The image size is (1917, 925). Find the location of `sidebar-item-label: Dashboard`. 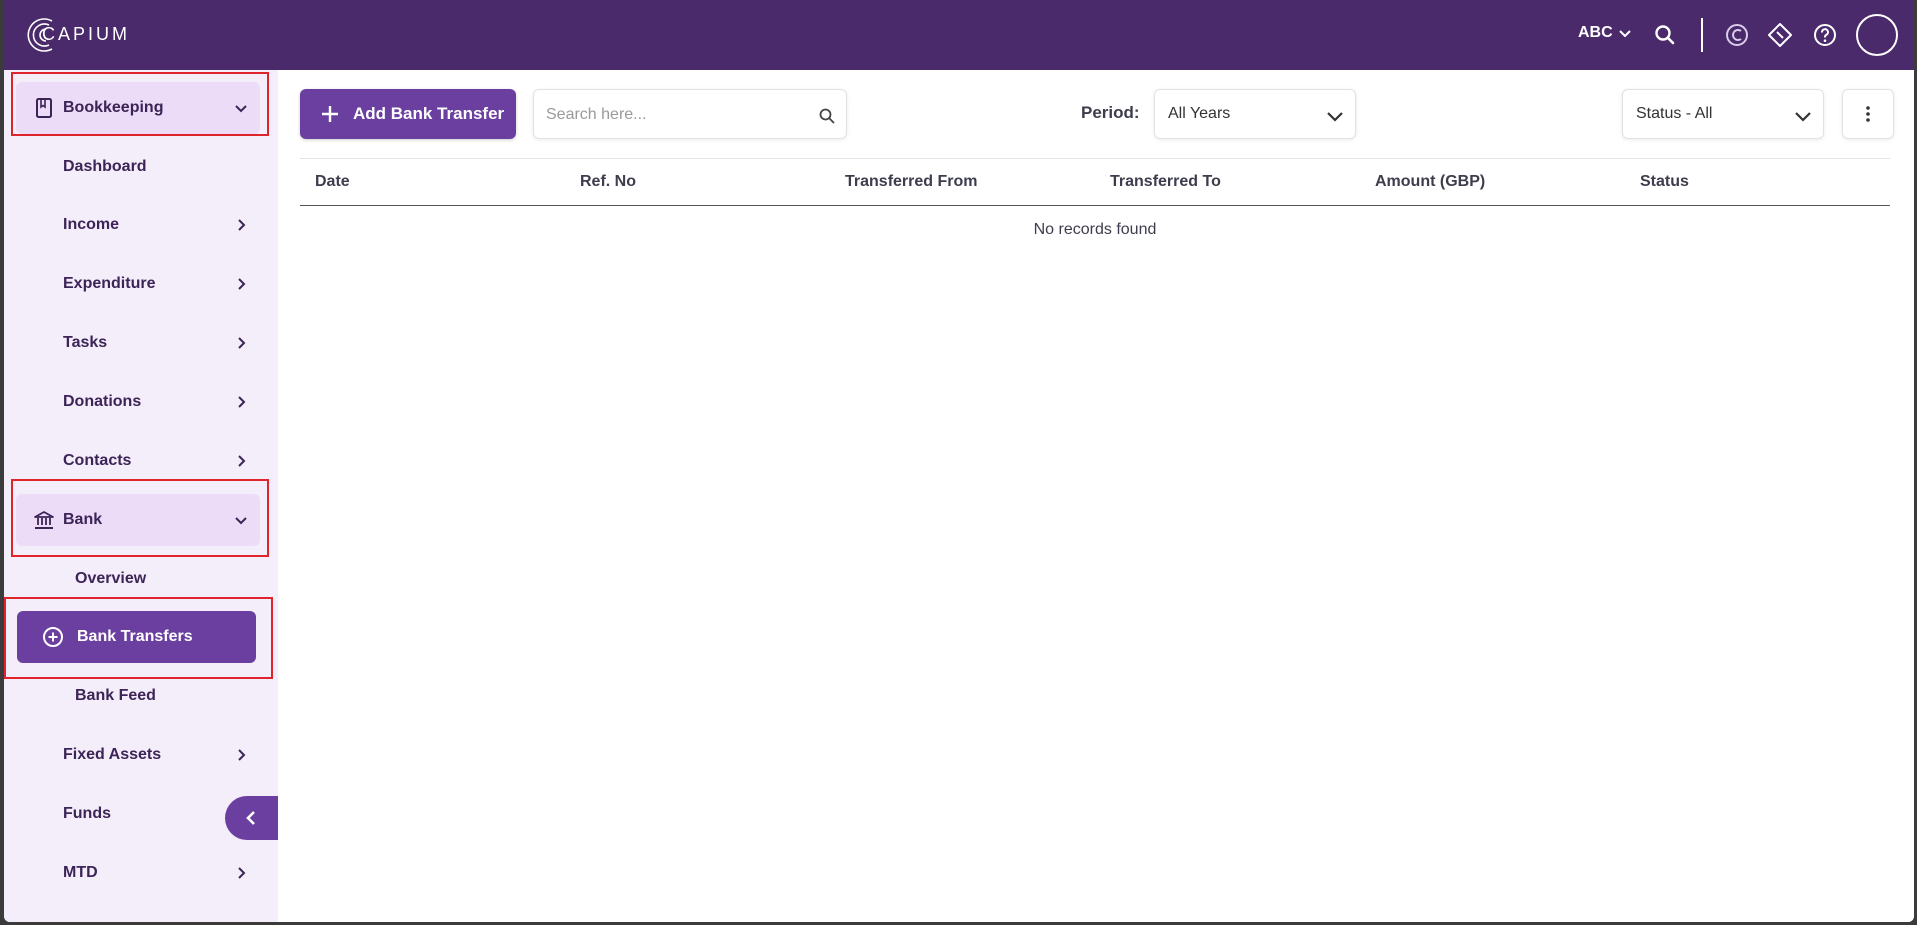

sidebar-item-label: Dashboard is located at coordinates (105, 166).